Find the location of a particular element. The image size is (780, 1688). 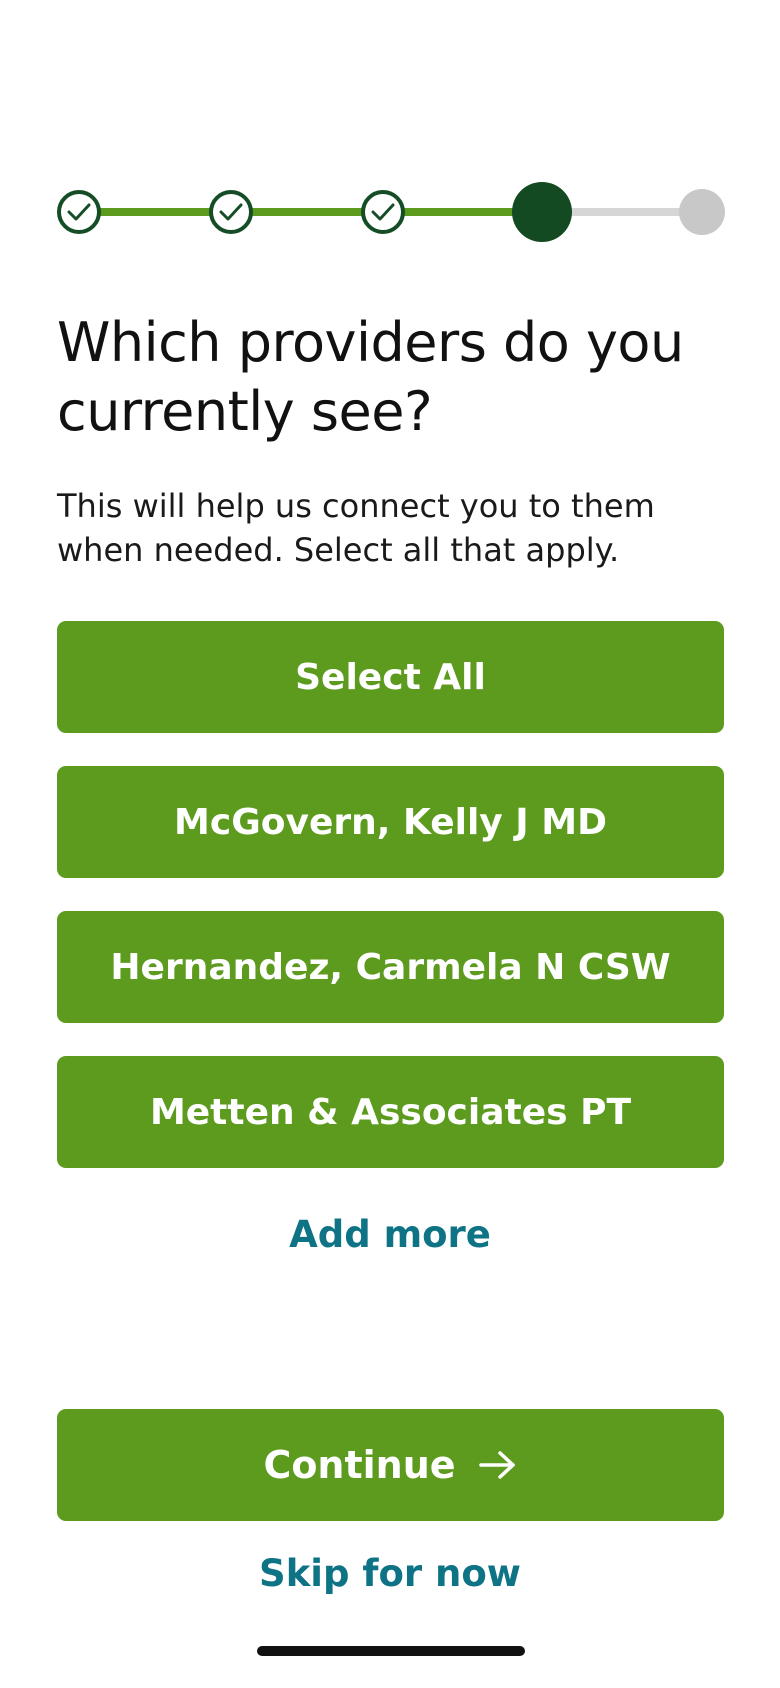

add-more-link: Add more is located at coordinates (390, 1234).